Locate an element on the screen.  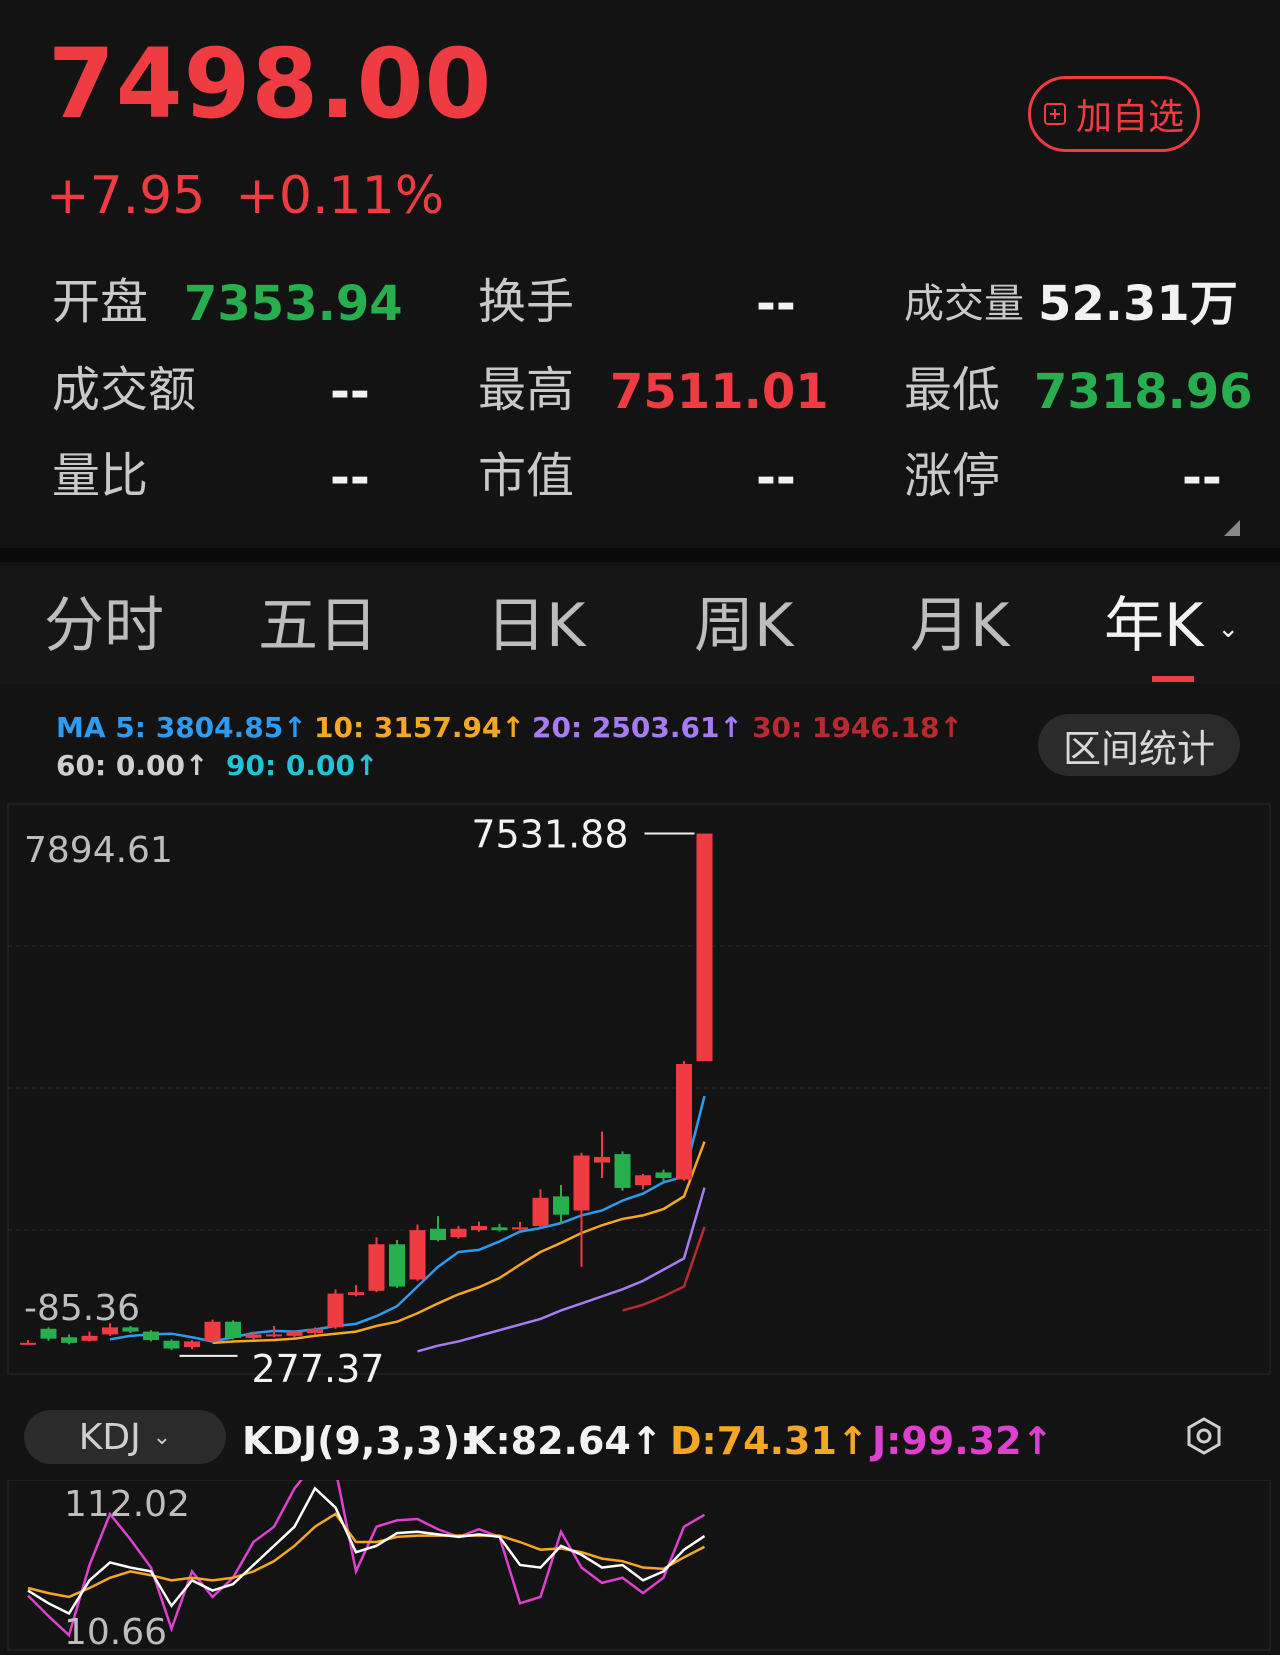
ma5-line is located at coordinates (407, 1219).